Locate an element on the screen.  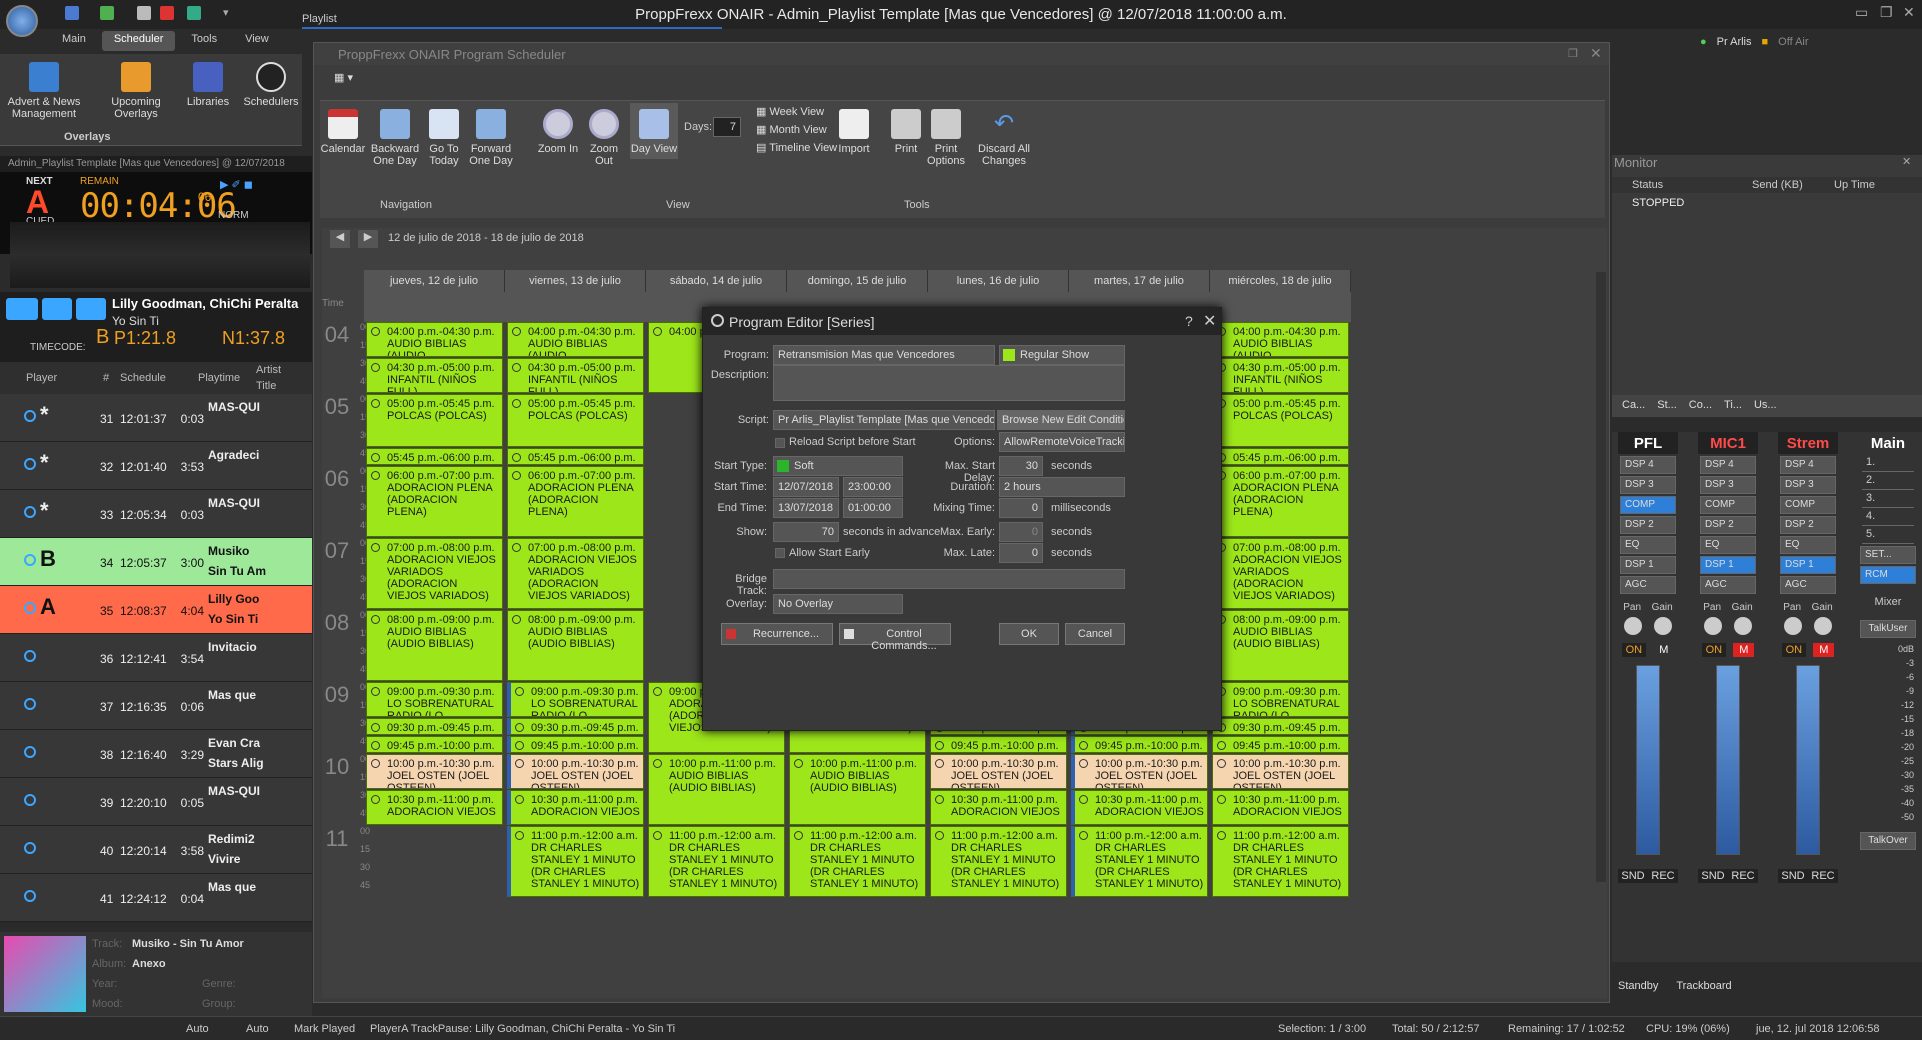
user-name: Pr Arlis is located at coordinates (1734, 42).